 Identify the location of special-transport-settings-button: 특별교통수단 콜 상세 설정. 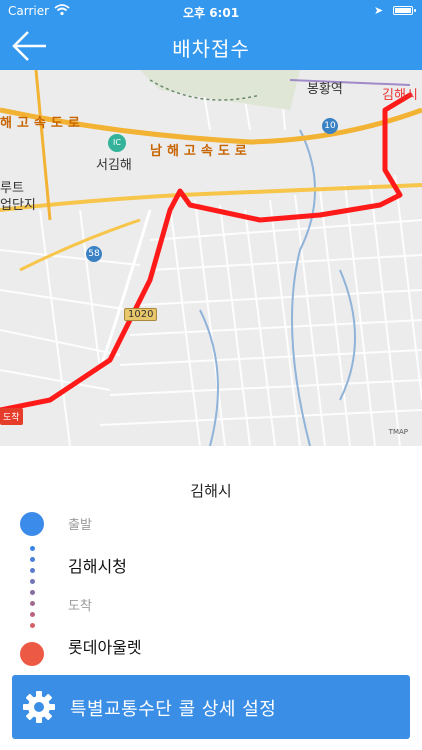
(211, 707).